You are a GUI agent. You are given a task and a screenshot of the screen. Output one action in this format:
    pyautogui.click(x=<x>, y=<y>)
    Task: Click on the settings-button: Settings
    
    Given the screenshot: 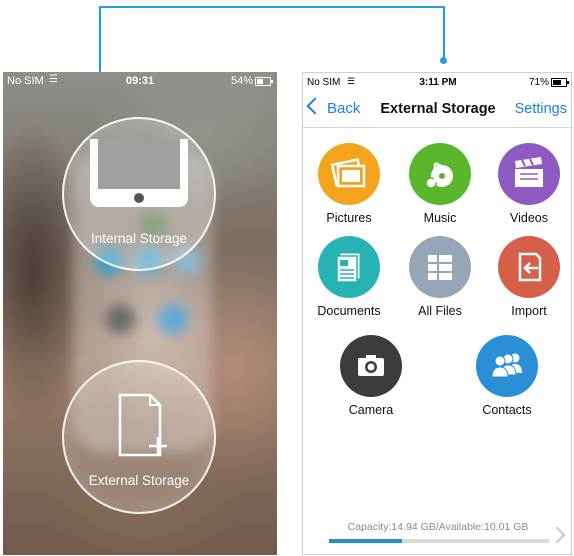 What is the action you would take?
    pyautogui.click(x=541, y=109)
    